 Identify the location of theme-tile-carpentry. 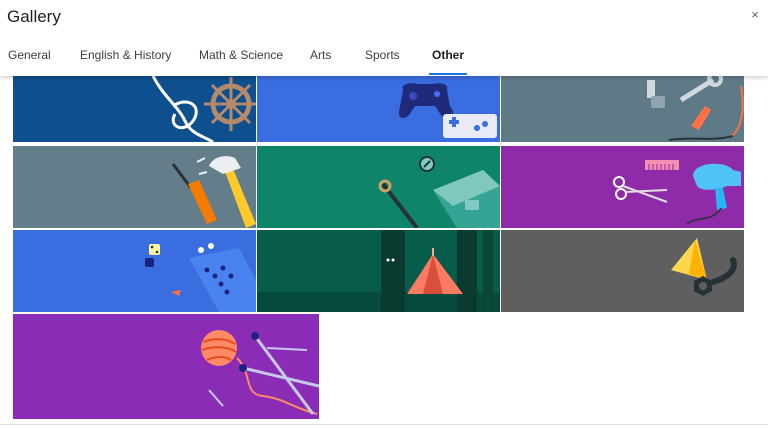
(134, 187).